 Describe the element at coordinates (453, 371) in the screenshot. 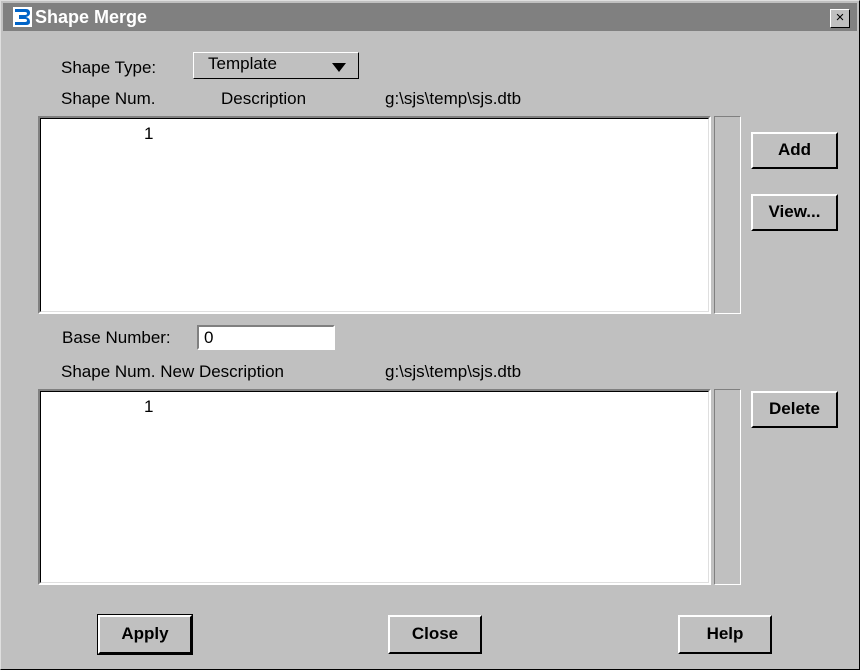

I see `header-target-file: g:\sjs\temp\sjs.dtb` at that location.